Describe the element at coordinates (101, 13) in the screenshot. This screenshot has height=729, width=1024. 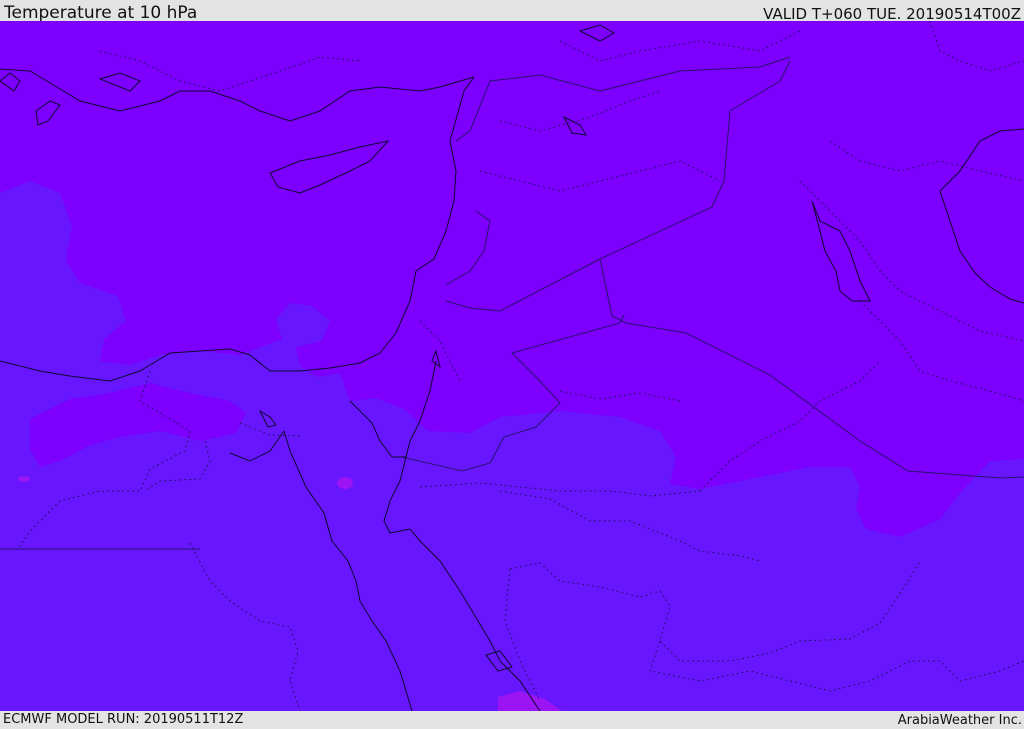
I see `map-title: Temperature at 10 hPa` at that location.